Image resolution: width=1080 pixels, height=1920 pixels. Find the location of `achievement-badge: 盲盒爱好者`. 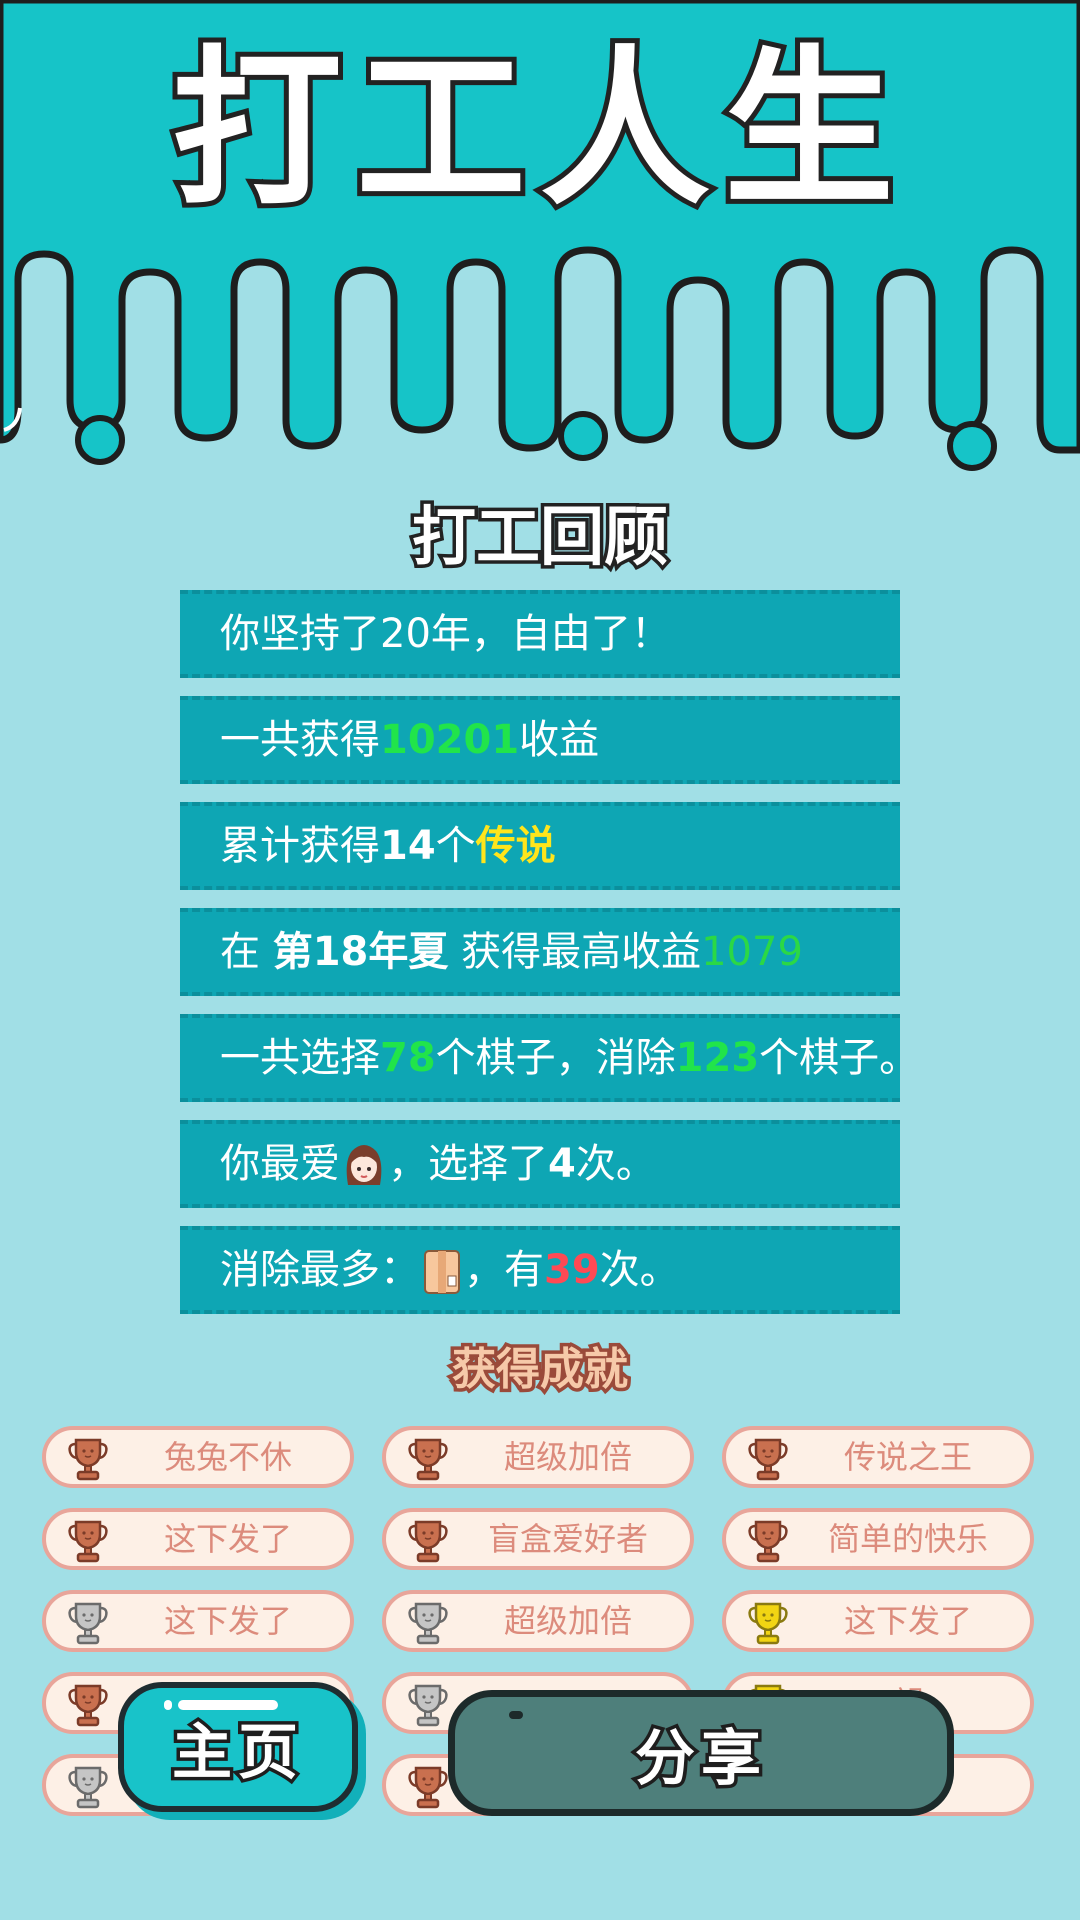

achievement-badge: 盲盒爱好者 is located at coordinates (538, 1539).